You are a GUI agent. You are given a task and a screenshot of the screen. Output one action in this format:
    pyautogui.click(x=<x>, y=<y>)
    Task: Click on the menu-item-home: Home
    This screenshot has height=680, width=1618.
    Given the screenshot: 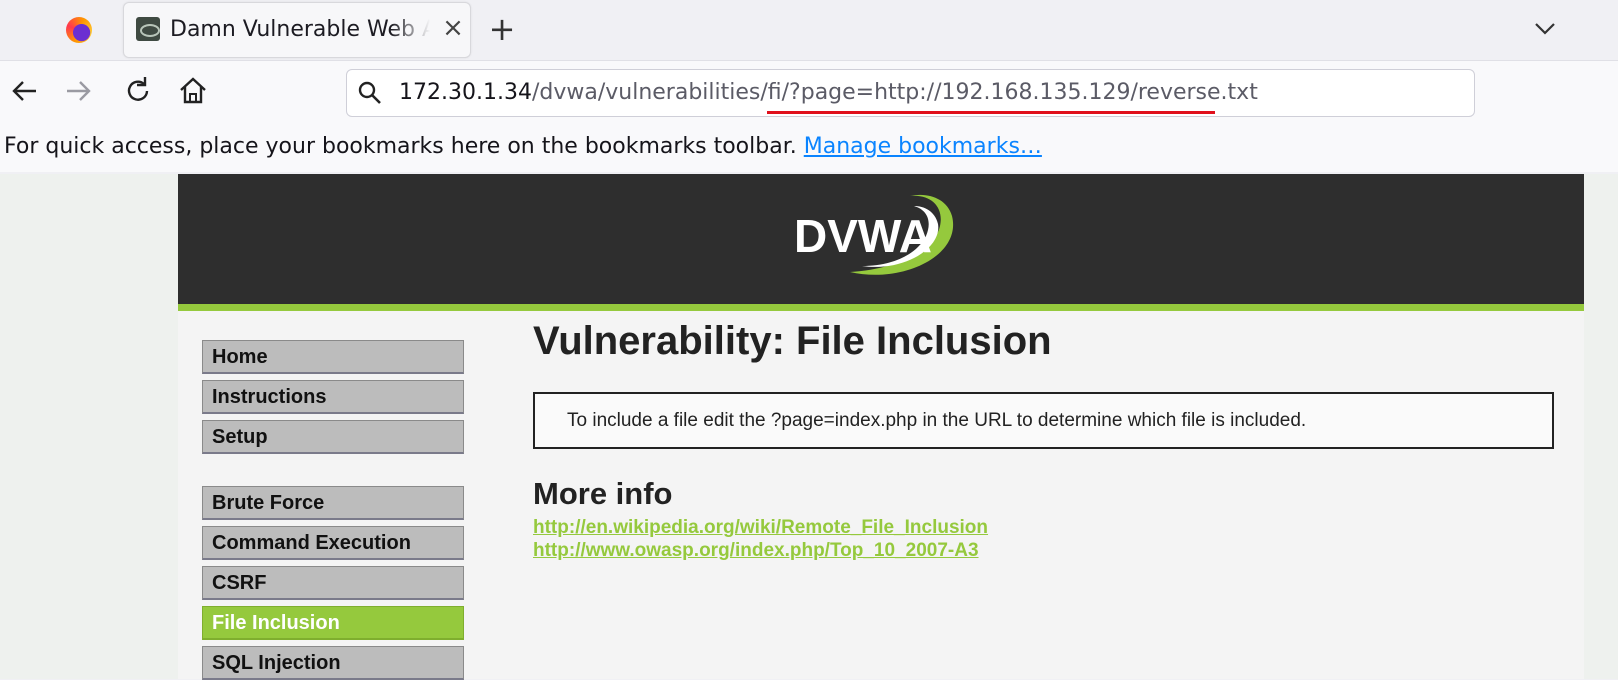 What is the action you would take?
    pyautogui.click(x=333, y=357)
    